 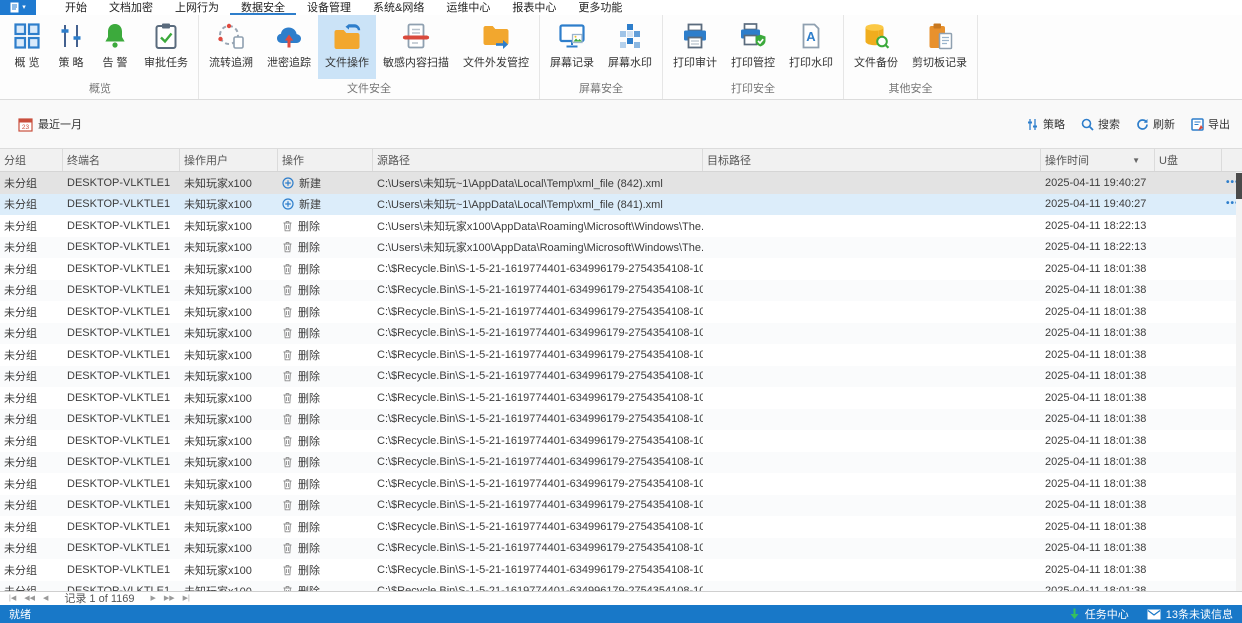 I want to click on cell-op: 删除, so click(x=325, y=419).